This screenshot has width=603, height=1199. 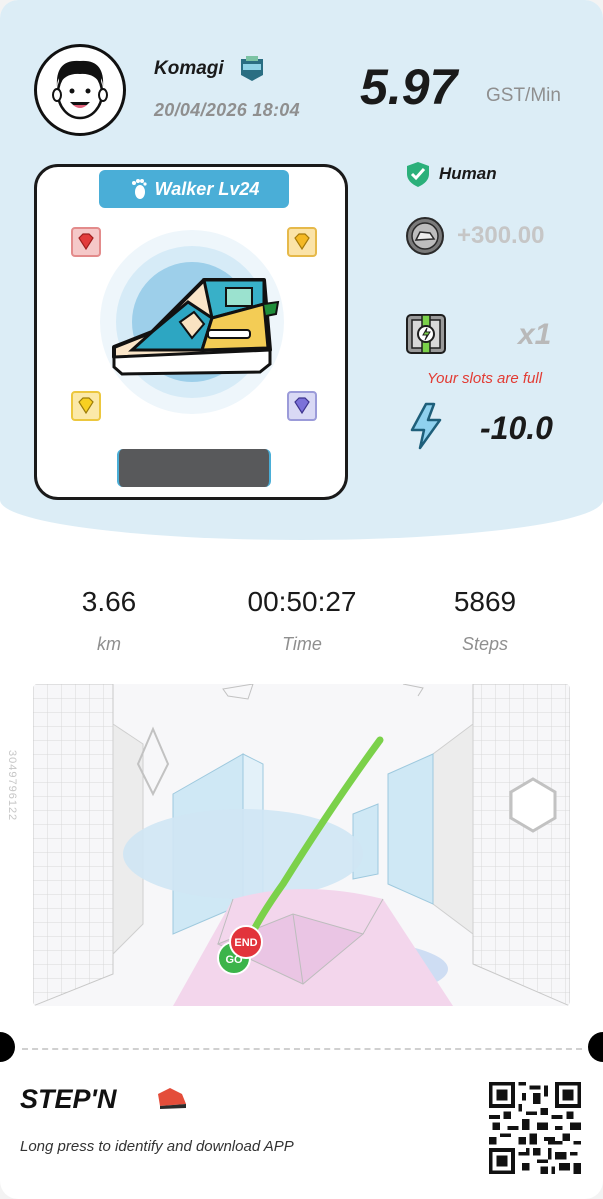 I want to click on slots-full-warning: Your slots are full, so click(x=485, y=378).